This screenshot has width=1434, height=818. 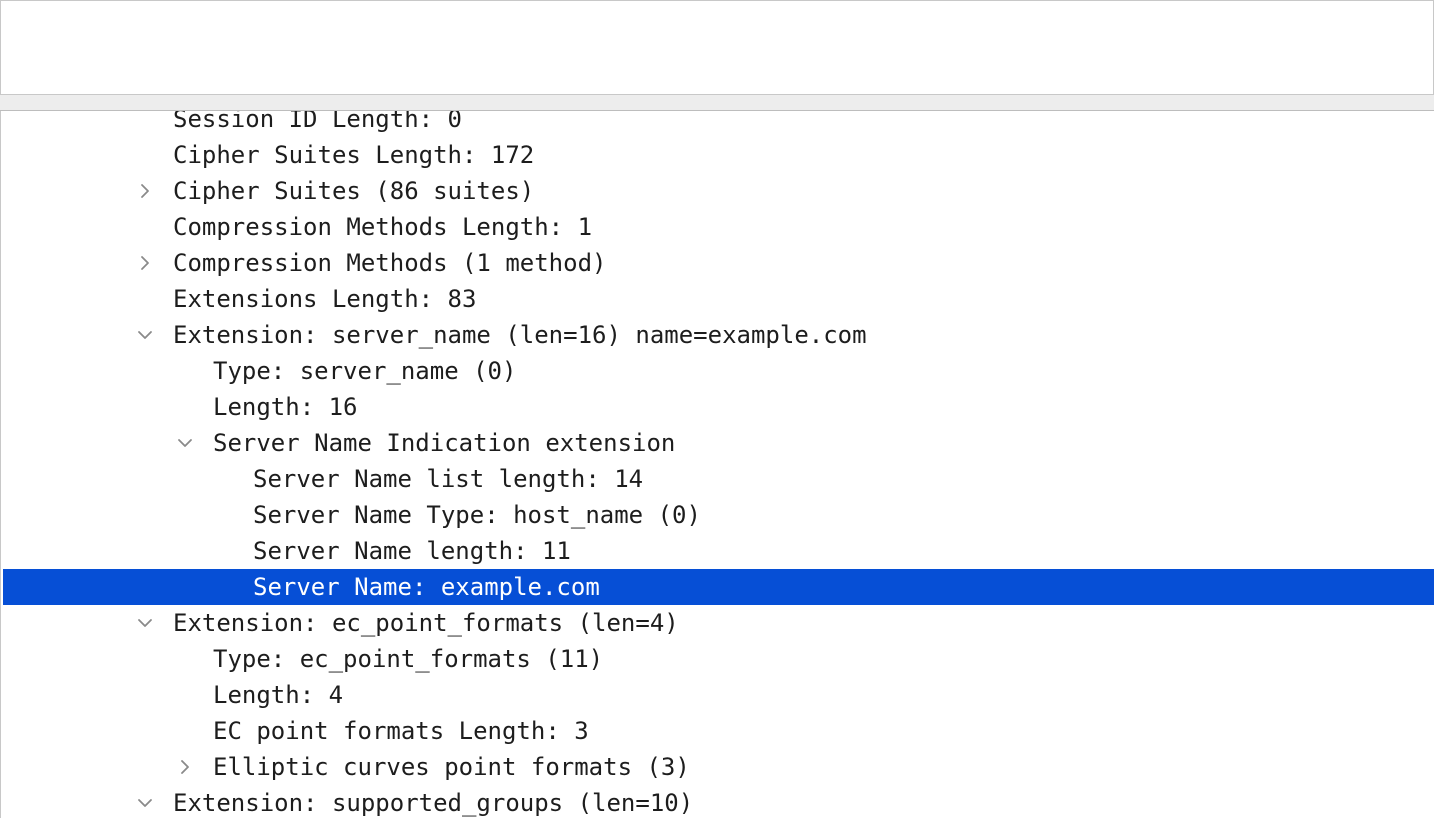 What do you see at coordinates (354, 191) in the screenshot?
I see `tree-row-label: Cipher Suites (86 suites)` at bounding box center [354, 191].